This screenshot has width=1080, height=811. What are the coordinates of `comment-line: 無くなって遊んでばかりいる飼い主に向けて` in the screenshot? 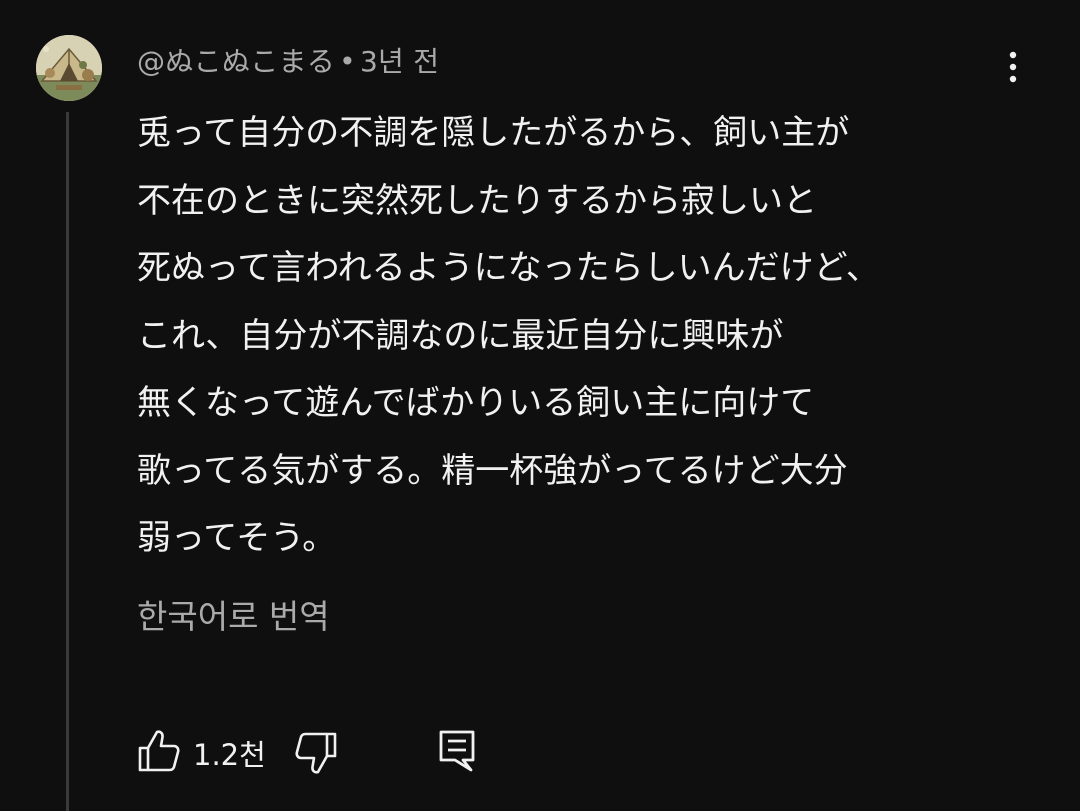 It's located at (476, 403).